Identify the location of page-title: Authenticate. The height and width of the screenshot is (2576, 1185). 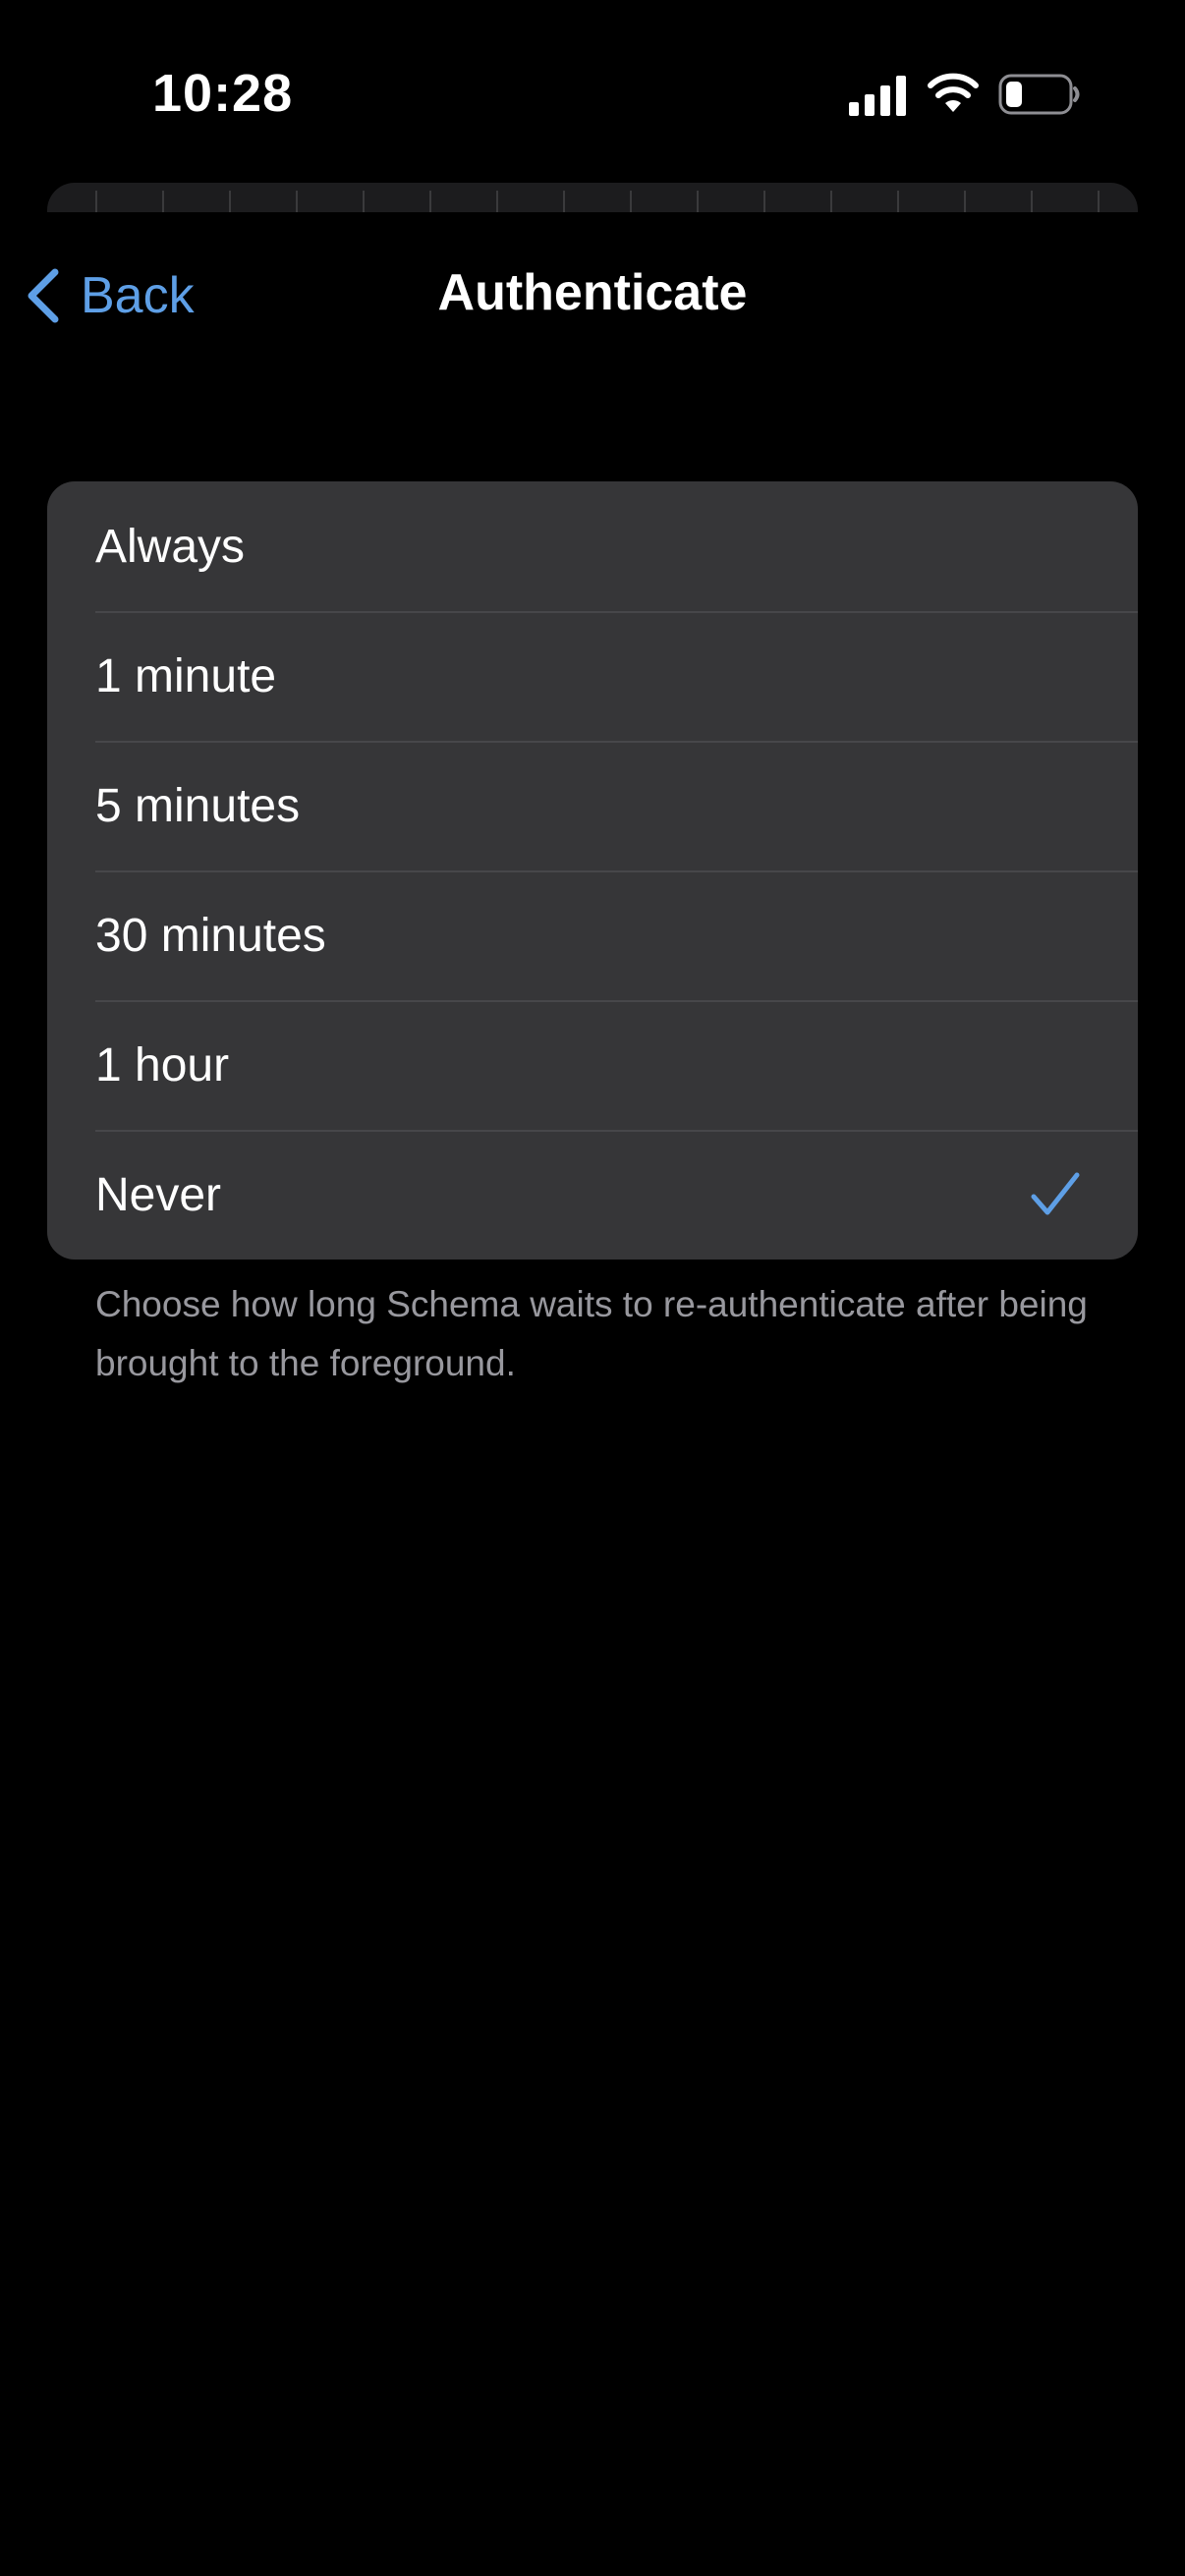
(592, 292).